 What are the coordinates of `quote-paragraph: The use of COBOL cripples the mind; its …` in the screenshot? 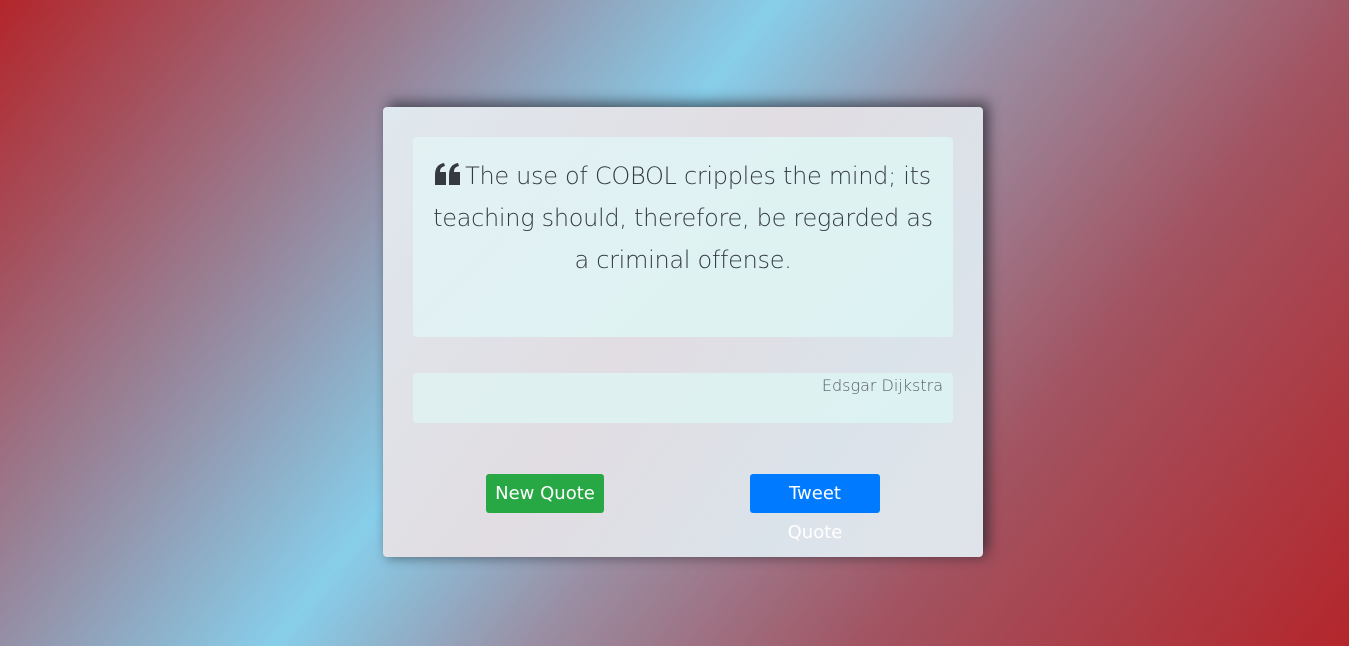 It's located at (683, 218).